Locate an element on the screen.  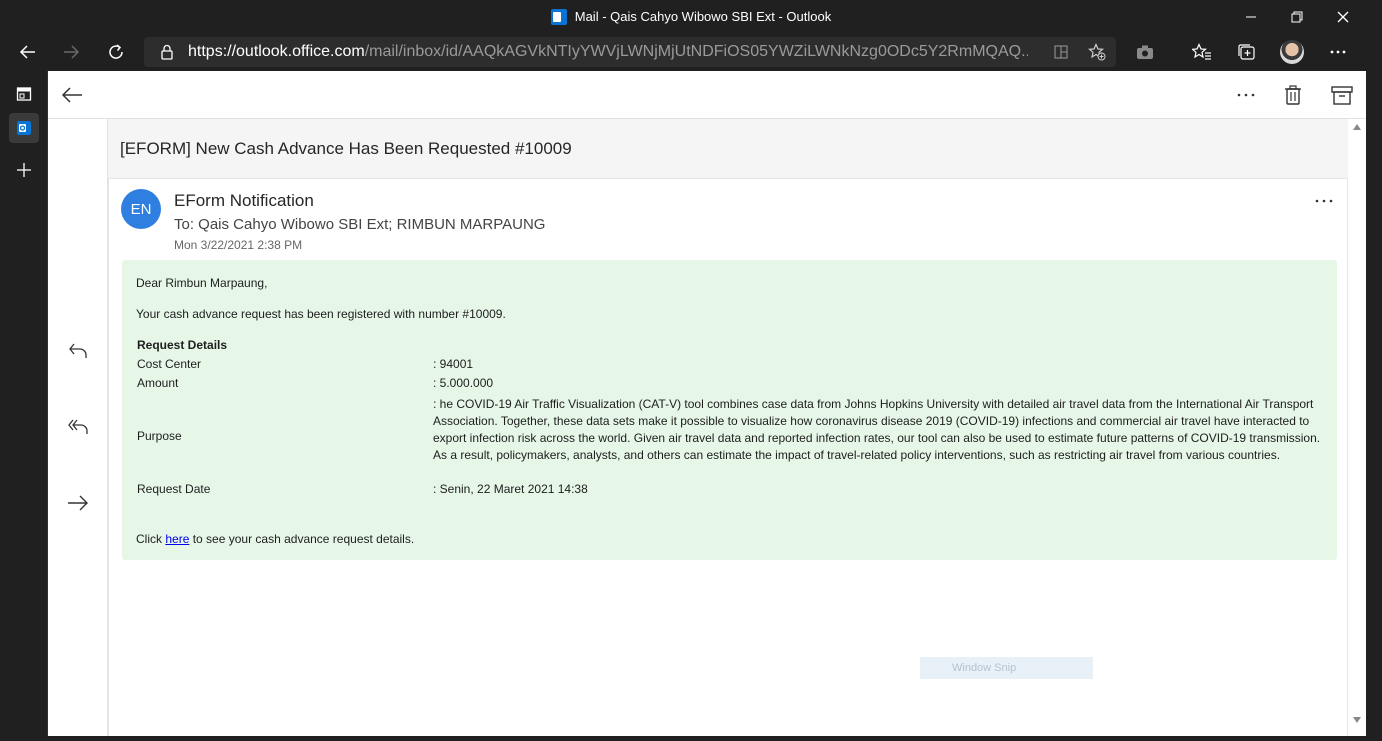
camera-icon is located at coordinates (1145, 52).